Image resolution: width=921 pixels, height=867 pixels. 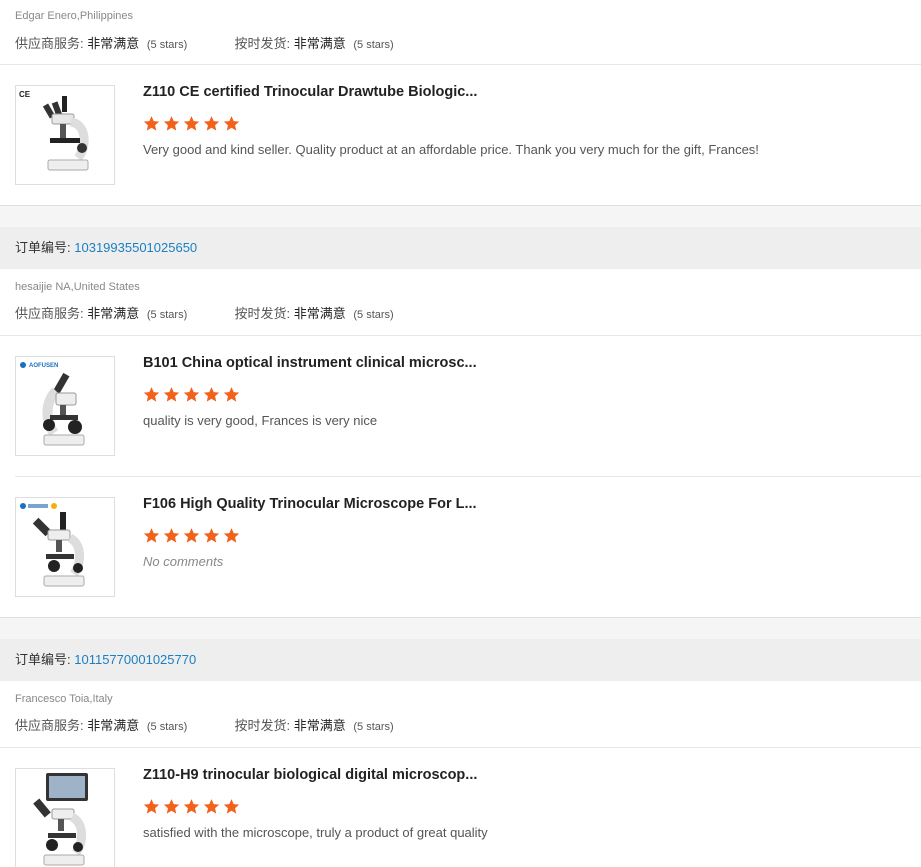 I want to click on buyer-name: hesaijie NA,United States, so click(x=77, y=287).